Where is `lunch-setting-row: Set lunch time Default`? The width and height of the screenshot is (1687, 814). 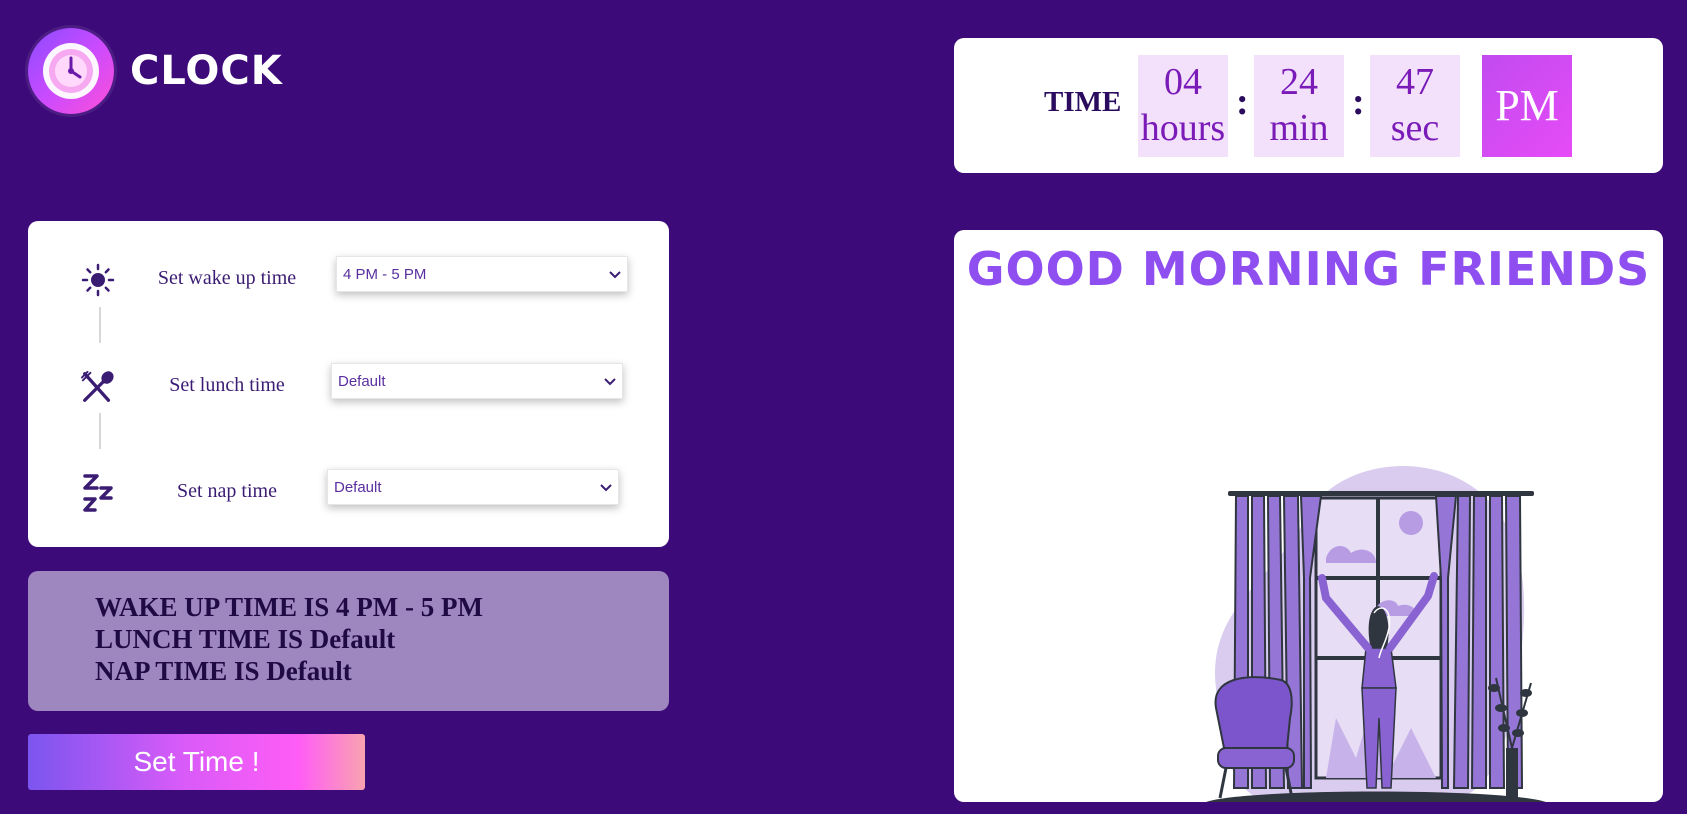 lunch-setting-row: Set lunch time Default is located at coordinates (348, 386).